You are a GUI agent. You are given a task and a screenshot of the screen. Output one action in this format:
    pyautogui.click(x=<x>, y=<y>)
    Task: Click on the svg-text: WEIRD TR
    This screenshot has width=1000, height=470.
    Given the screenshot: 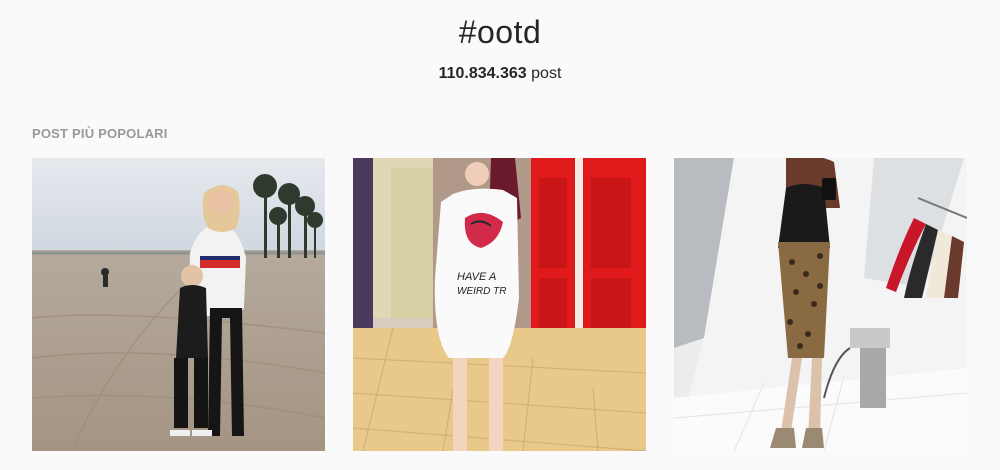 What is the action you would take?
    pyautogui.click(x=481, y=291)
    